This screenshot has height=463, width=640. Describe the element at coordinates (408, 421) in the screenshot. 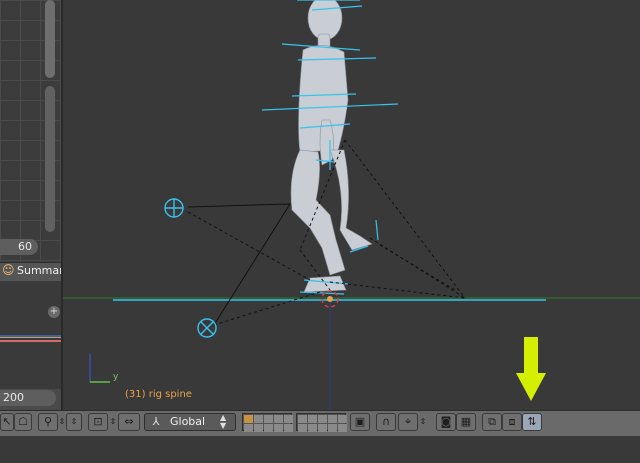

I see `snap-icon: ⌖` at that location.